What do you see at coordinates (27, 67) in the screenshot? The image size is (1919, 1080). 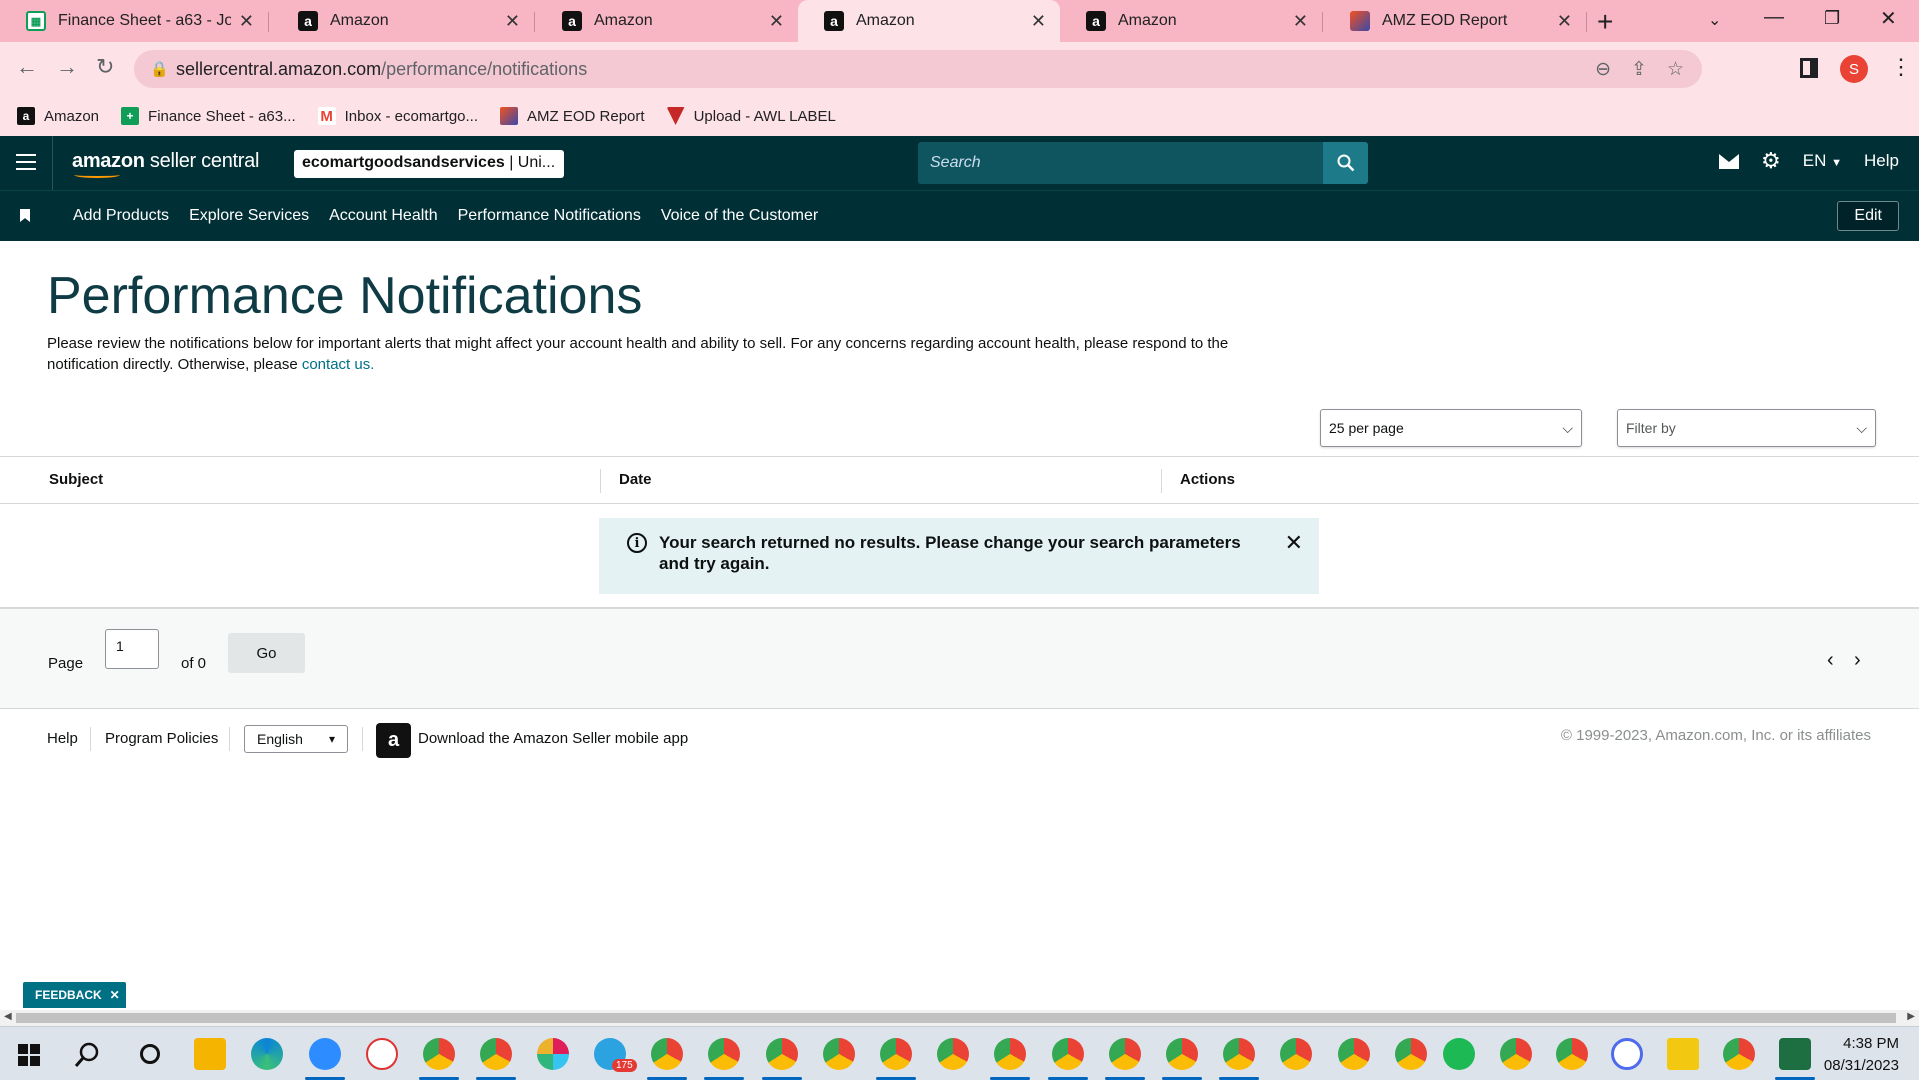 I see `back-icon: ←` at bounding box center [27, 67].